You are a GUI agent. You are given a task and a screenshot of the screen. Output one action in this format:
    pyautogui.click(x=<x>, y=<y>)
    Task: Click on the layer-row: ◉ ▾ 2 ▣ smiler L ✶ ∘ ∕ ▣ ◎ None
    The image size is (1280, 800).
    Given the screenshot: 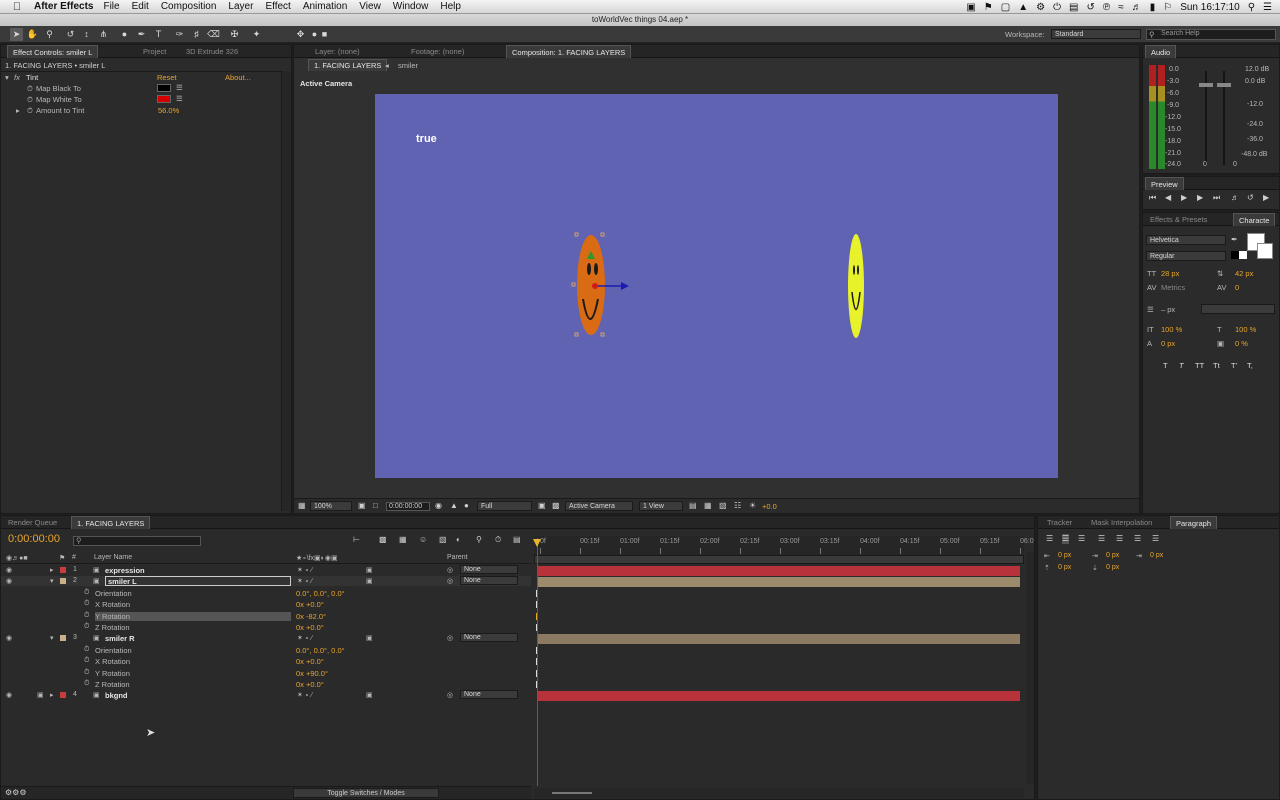 What is the action you would take?
    pyautogui.click(x=266, y=582)
    